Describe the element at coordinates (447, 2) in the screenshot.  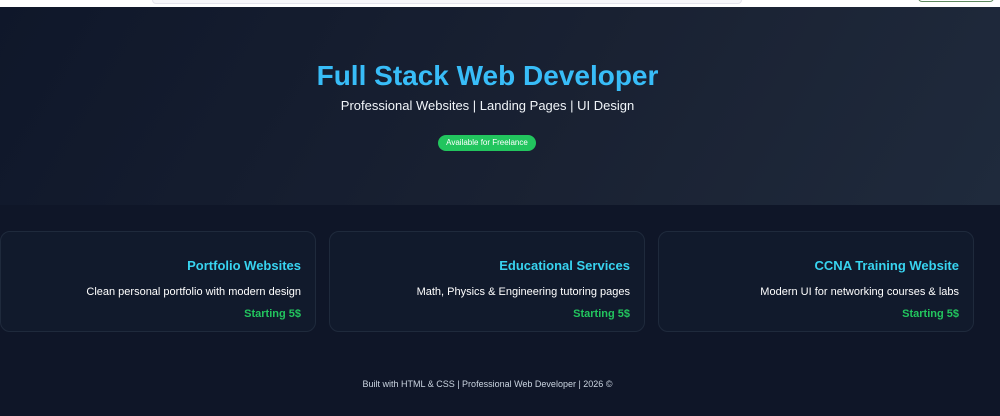
I see `address-input` at that location.